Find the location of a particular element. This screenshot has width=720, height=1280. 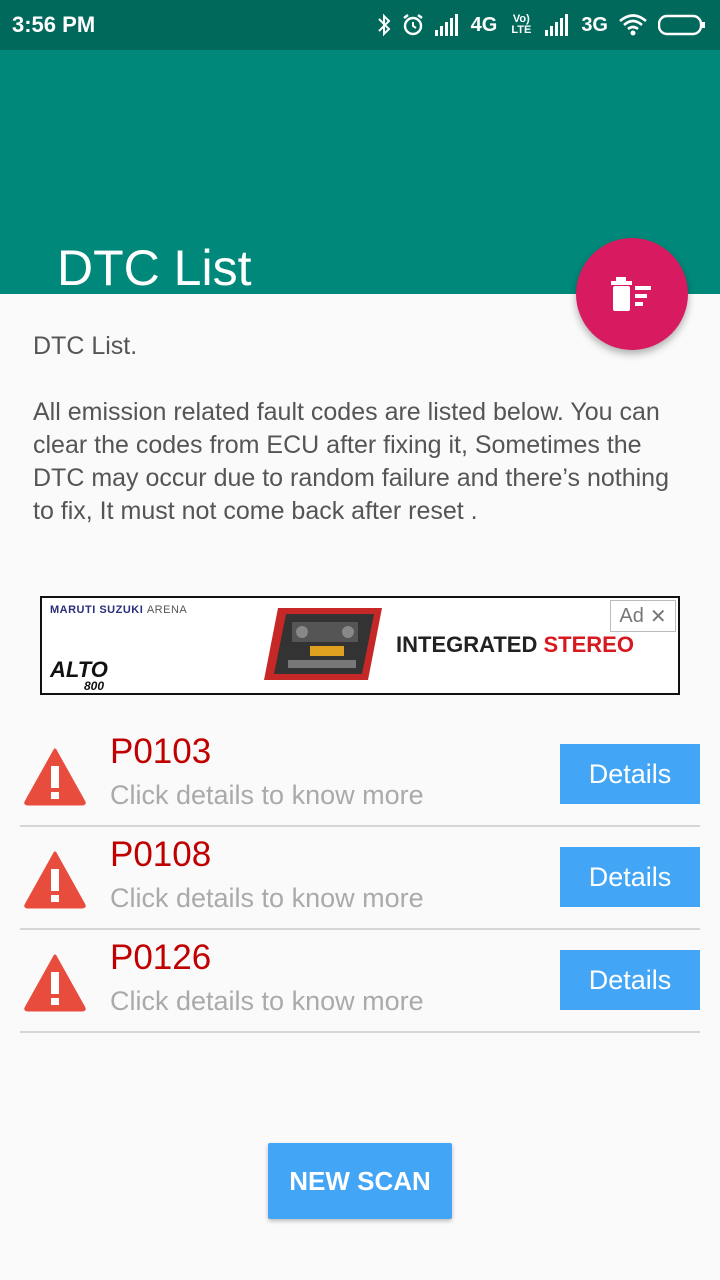

alarm-icon is located at coordinates (412, 25).